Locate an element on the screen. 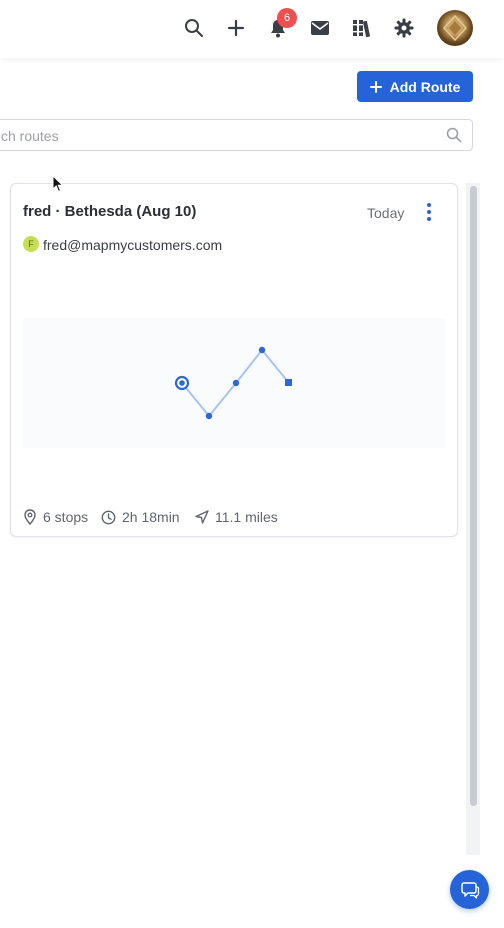 The image size is (504, 928). clock-icon is located at coordinates (108, 517).